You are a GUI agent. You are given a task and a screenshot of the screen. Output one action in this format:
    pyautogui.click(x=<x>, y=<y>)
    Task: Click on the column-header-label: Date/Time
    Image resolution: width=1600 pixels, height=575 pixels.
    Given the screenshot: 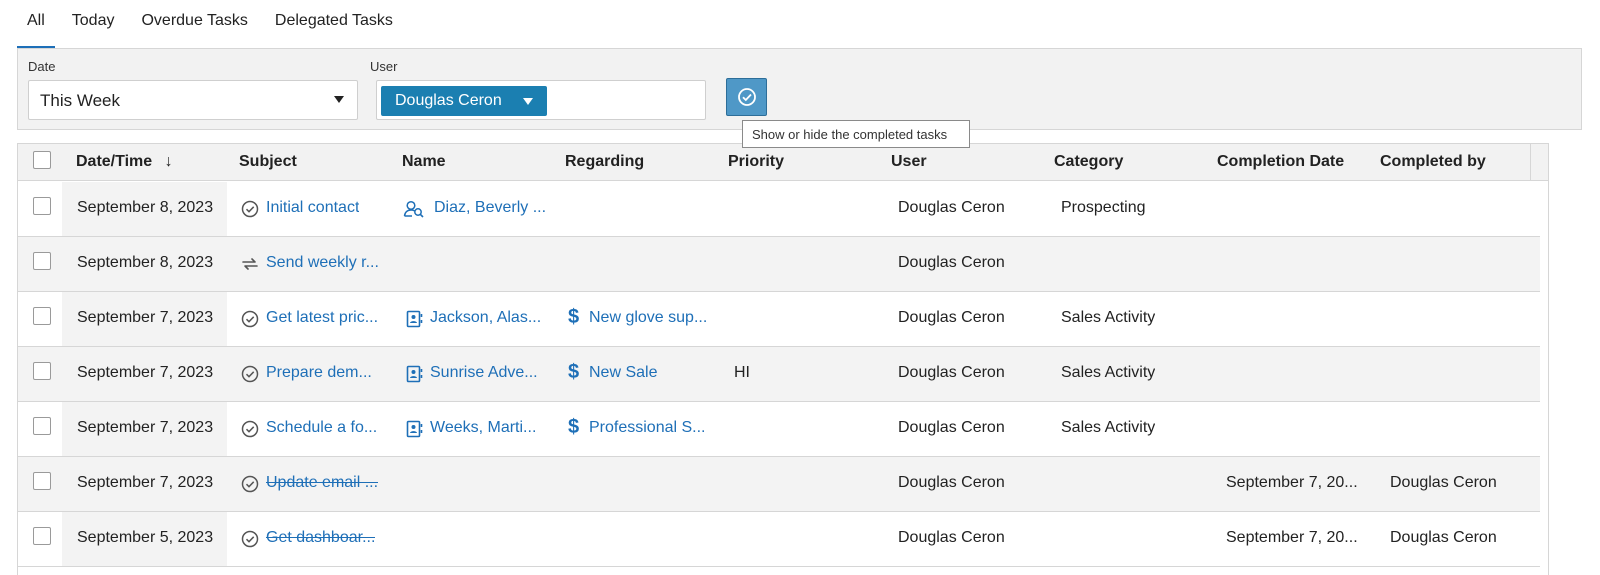 What is the action you would take?
    pyautogui.click(x=114, y=161)
    